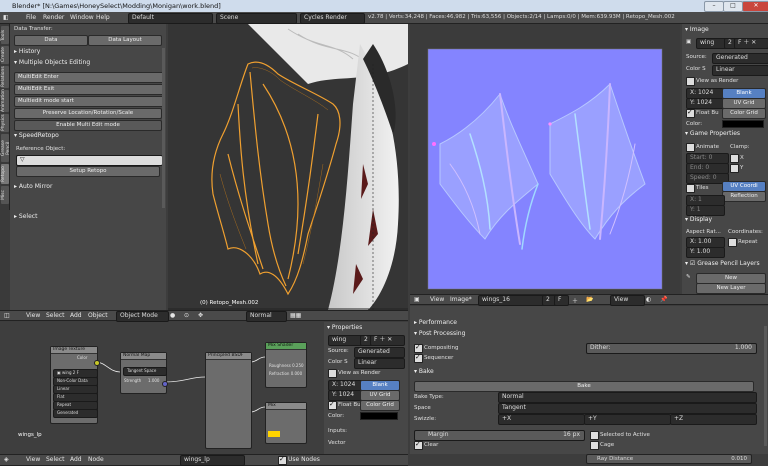  Describe the element at coordinates (648, 299) in the screenshot. I see `display-channels-icon: ◐` at that location.